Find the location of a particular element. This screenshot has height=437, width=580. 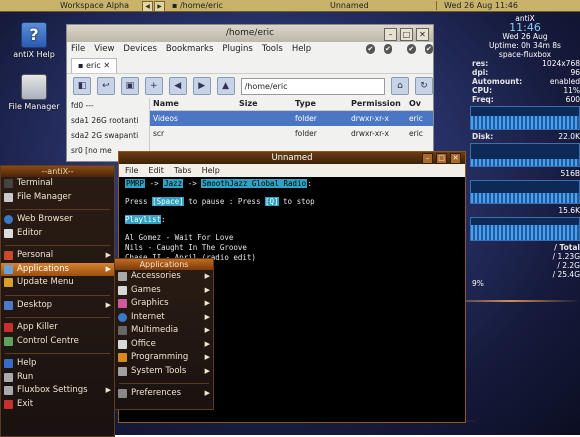

percent-row: 9% is located at coordinates (478, 283).